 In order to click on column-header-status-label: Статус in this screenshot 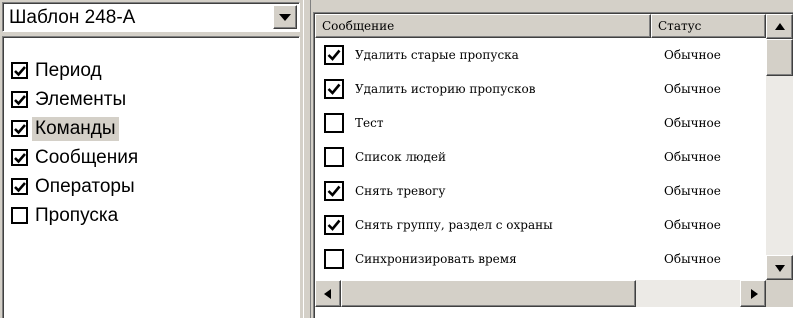, I will do `click(680, 26)`.